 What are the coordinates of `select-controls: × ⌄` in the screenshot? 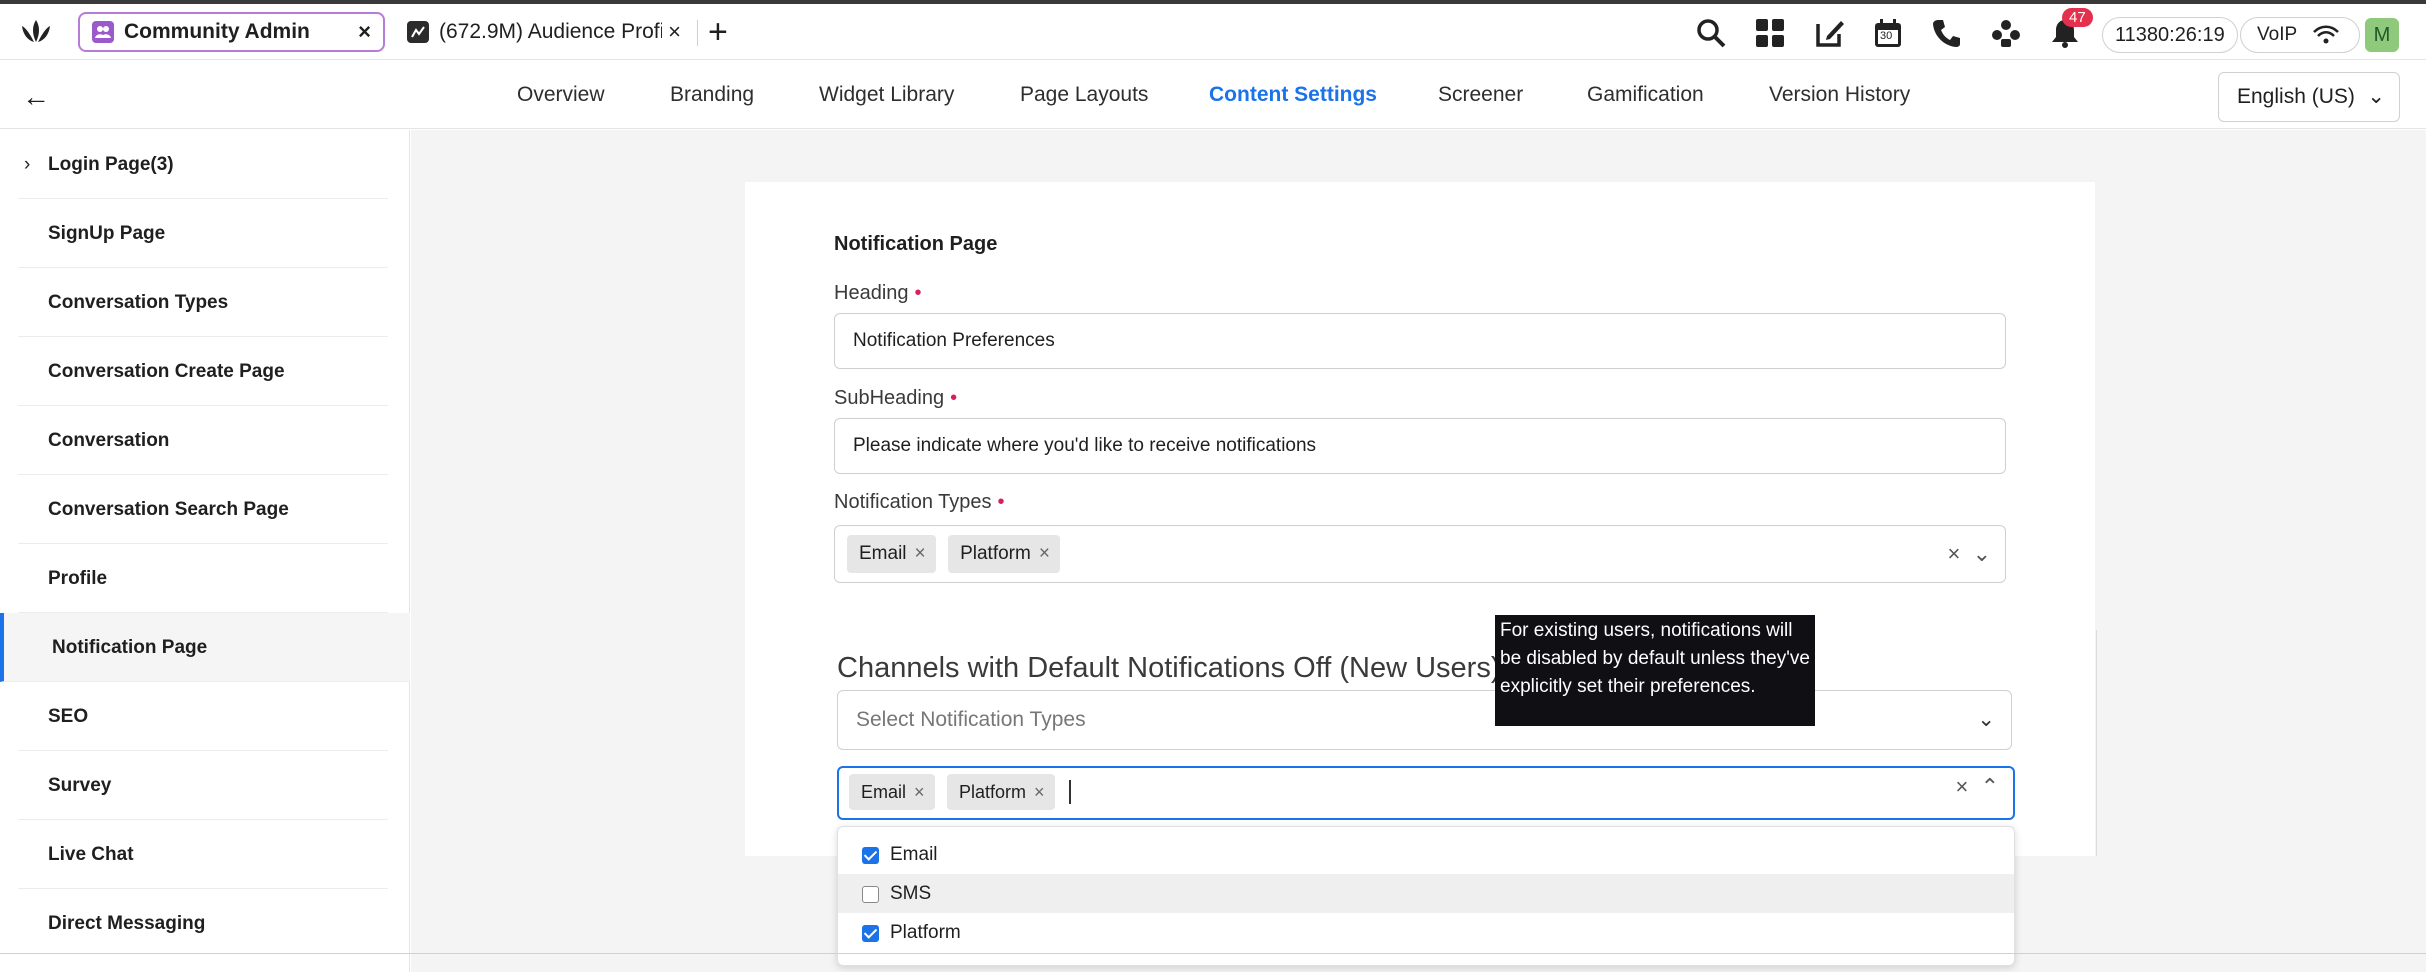 It's located at (1969, 554).